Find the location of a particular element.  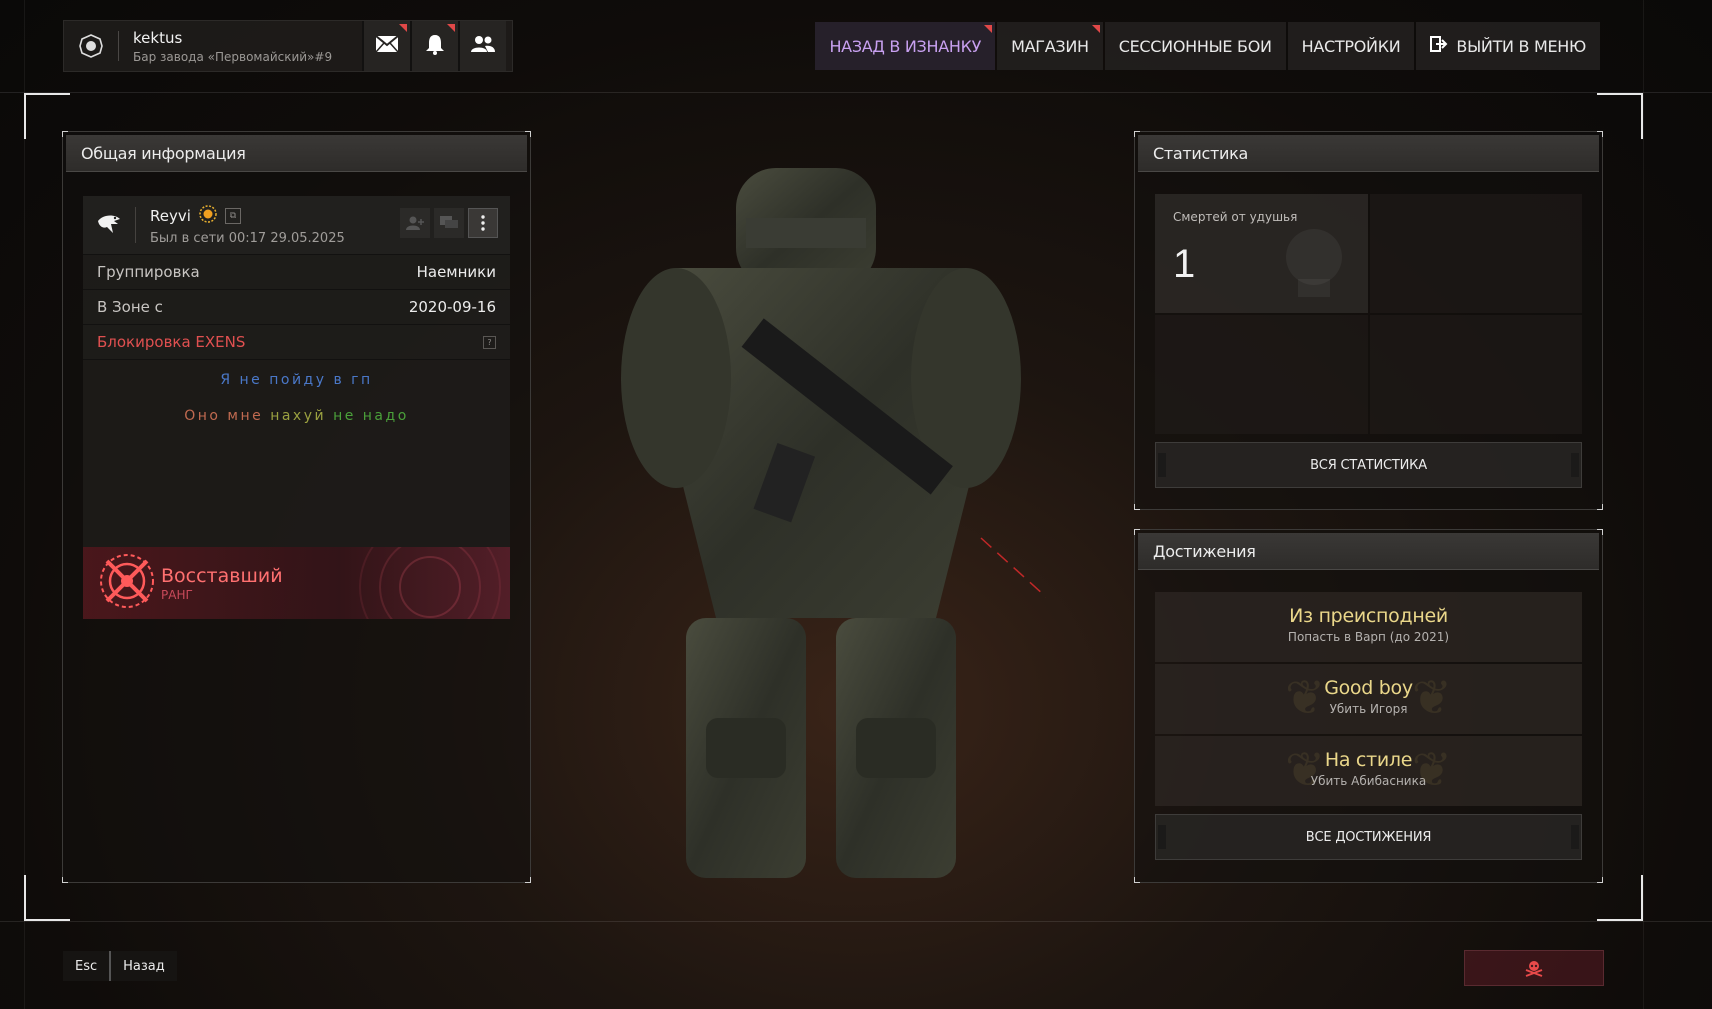

nav-label: НАЗАД В ИЗНАНКУ is located at coordinates (905, 46).